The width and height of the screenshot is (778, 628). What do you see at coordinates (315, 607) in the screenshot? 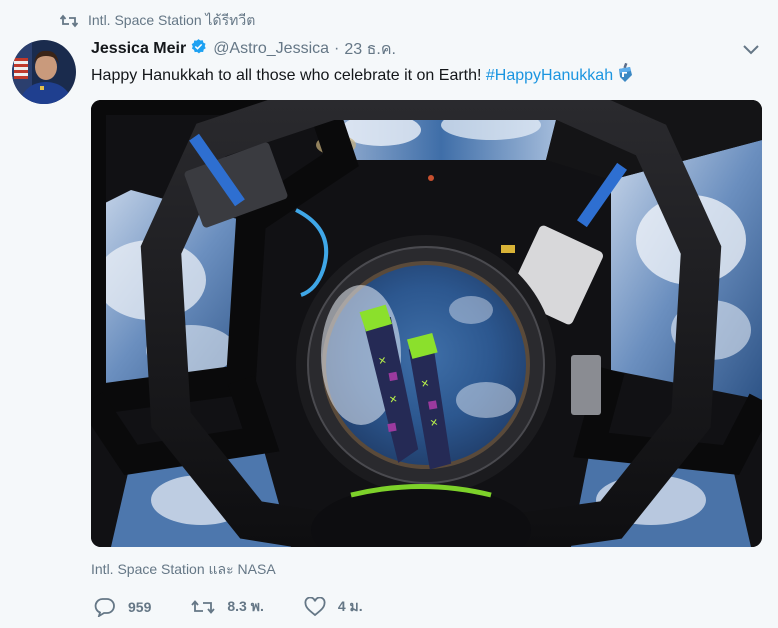
I see `heart-icon` at bounding box center [315, 607].